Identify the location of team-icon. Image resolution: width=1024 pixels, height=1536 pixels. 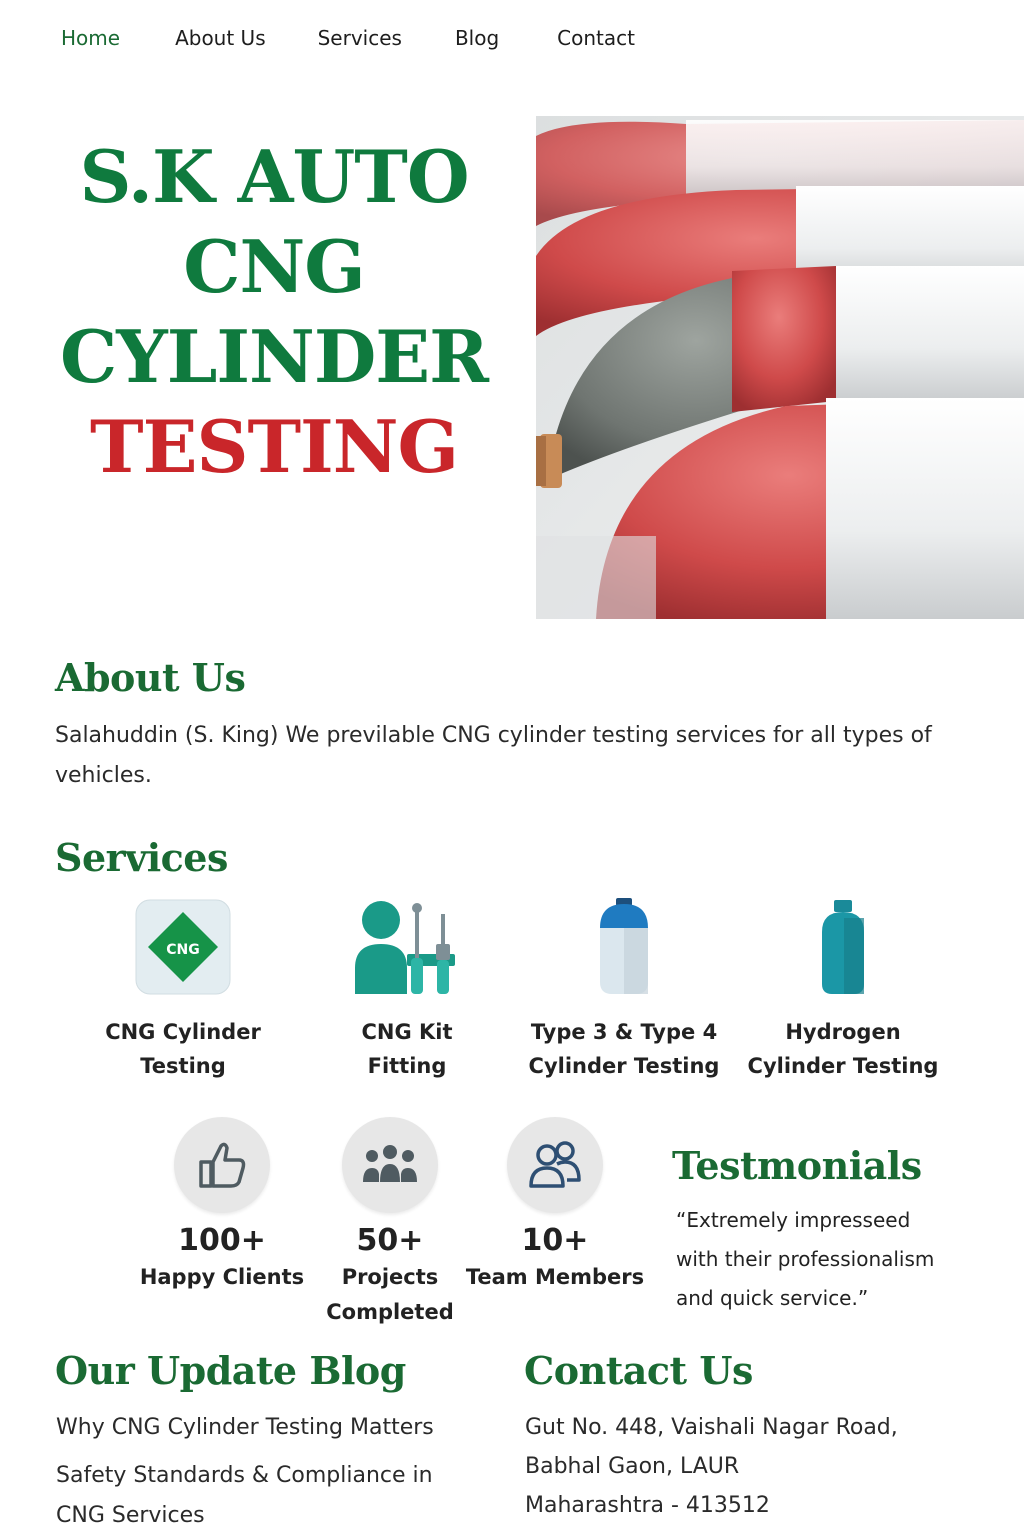
(555, 1164).